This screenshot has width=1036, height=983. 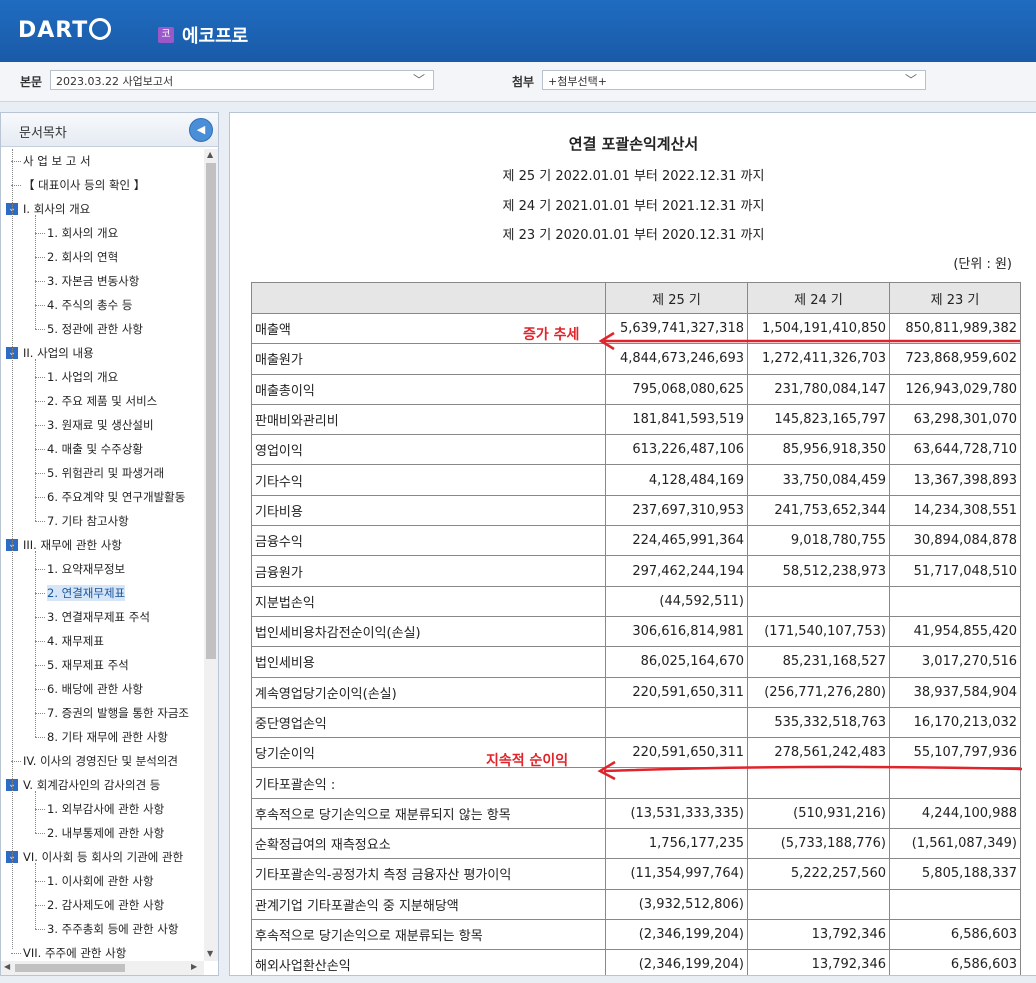 I want to click on table-row: 관계기업 기타포괄손익 중 지분해당액 (3,932,512,806), so click(x=636, y=904).